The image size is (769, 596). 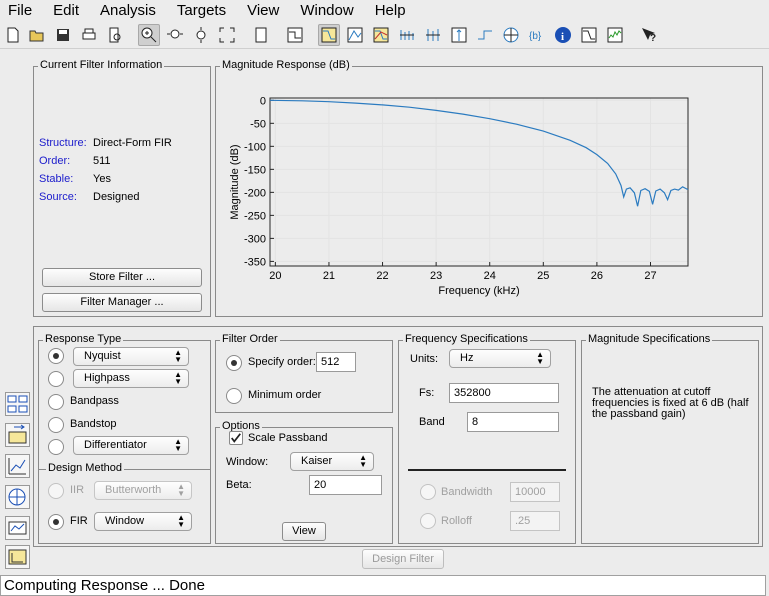 What do you see at coordinates (543, 276) in the screenshot?
I see `x-tick-label: 25` at bounding box center [543, 276].